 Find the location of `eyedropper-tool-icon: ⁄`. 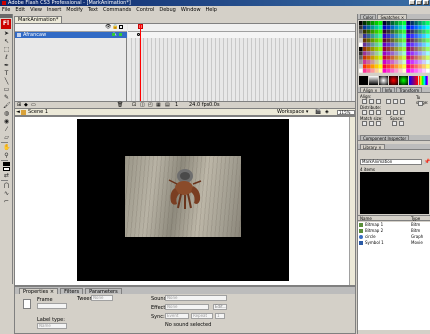

eyedropper-tool-icon: ⁄ is located at coordinates (6, 129).